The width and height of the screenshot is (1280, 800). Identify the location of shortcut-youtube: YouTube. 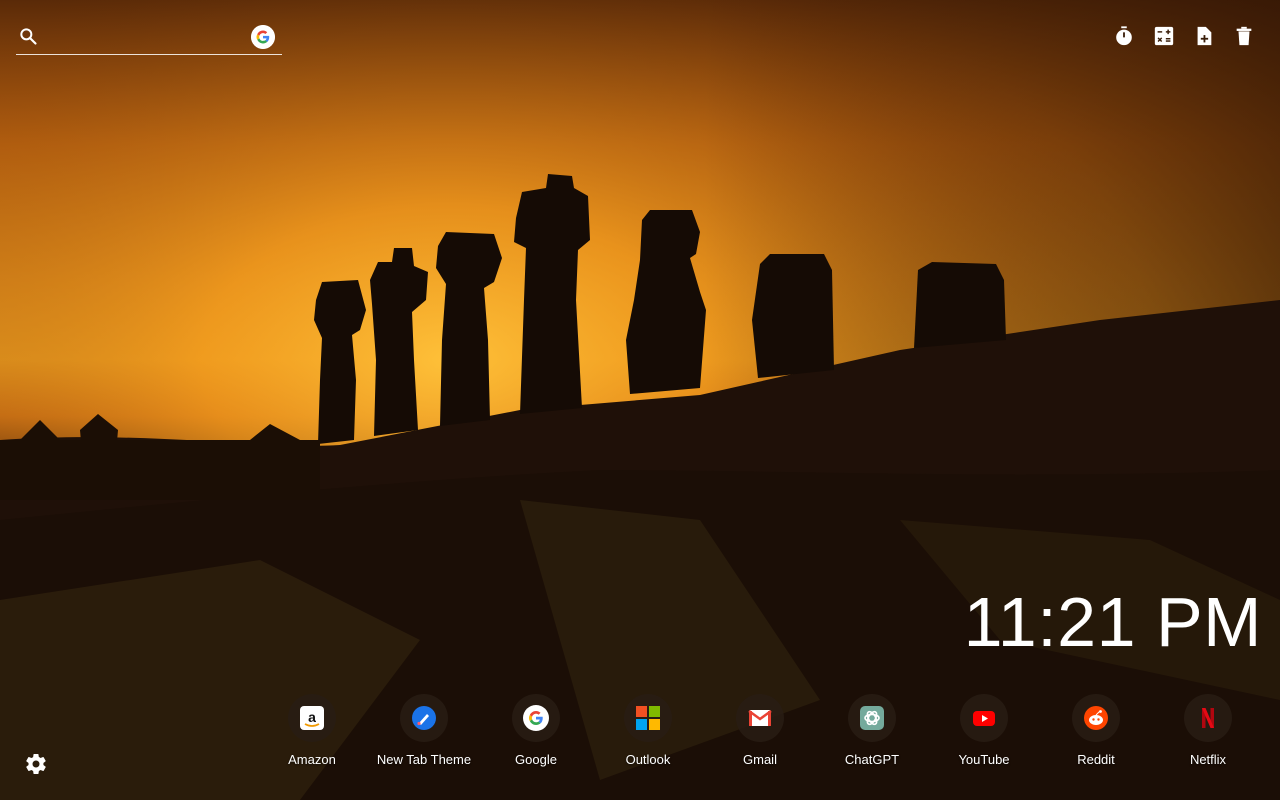
(984, 734).